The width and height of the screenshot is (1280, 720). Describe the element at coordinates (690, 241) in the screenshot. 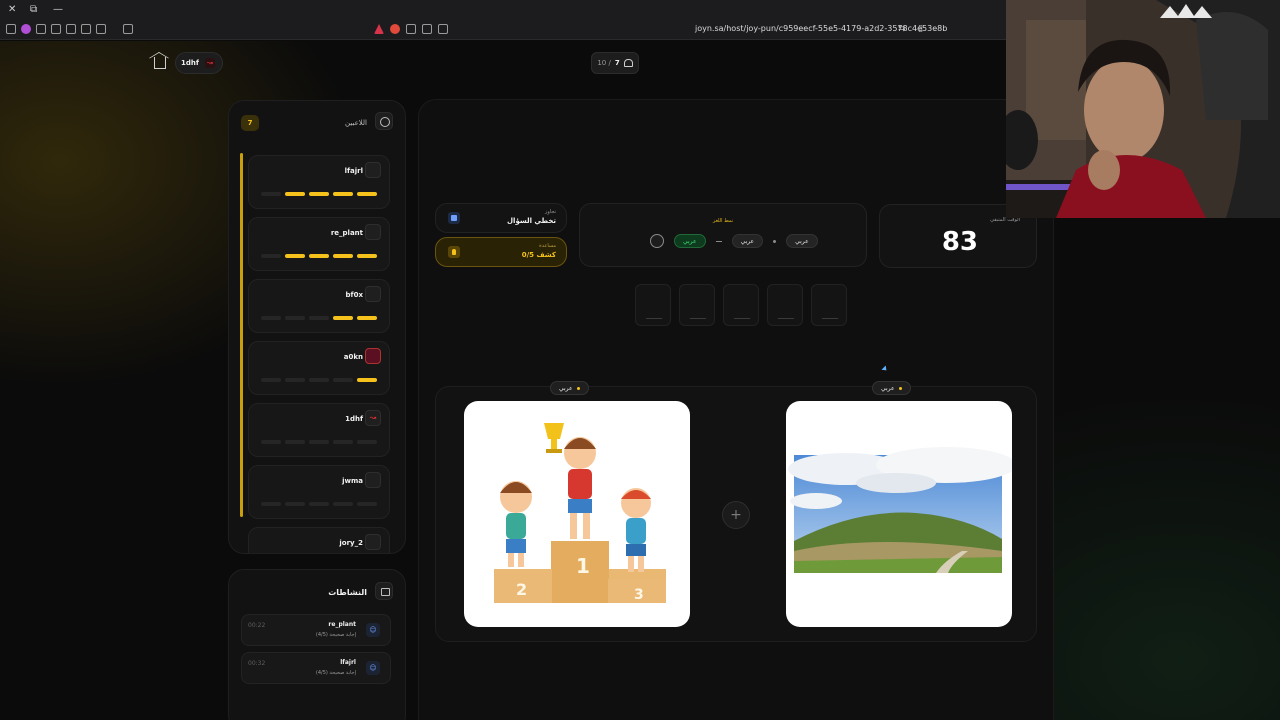

I see `mode-tag-result: عربي` at that location.